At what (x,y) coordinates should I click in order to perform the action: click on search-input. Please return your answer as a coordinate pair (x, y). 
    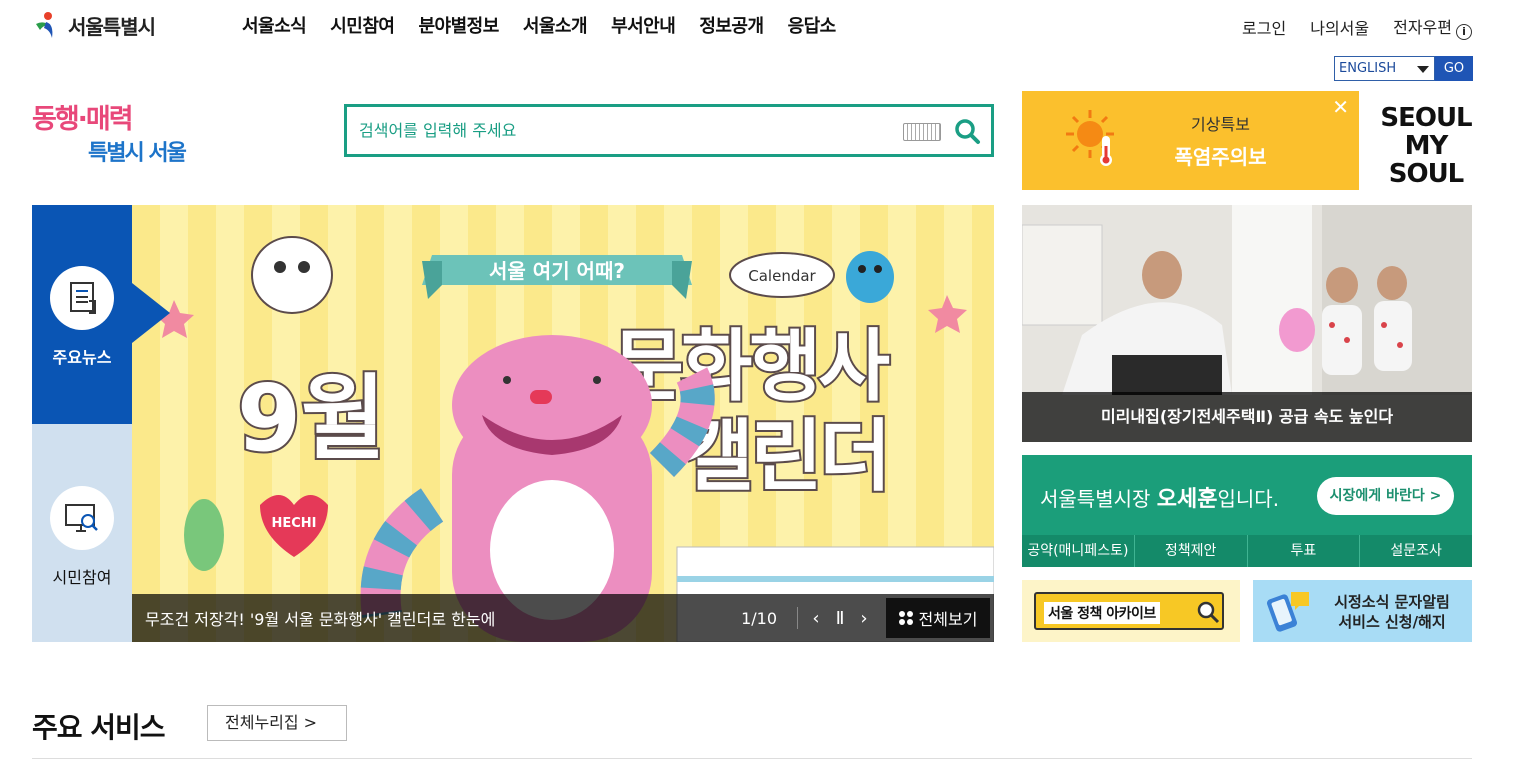
    Looking at the image, I should click on (629, 130).